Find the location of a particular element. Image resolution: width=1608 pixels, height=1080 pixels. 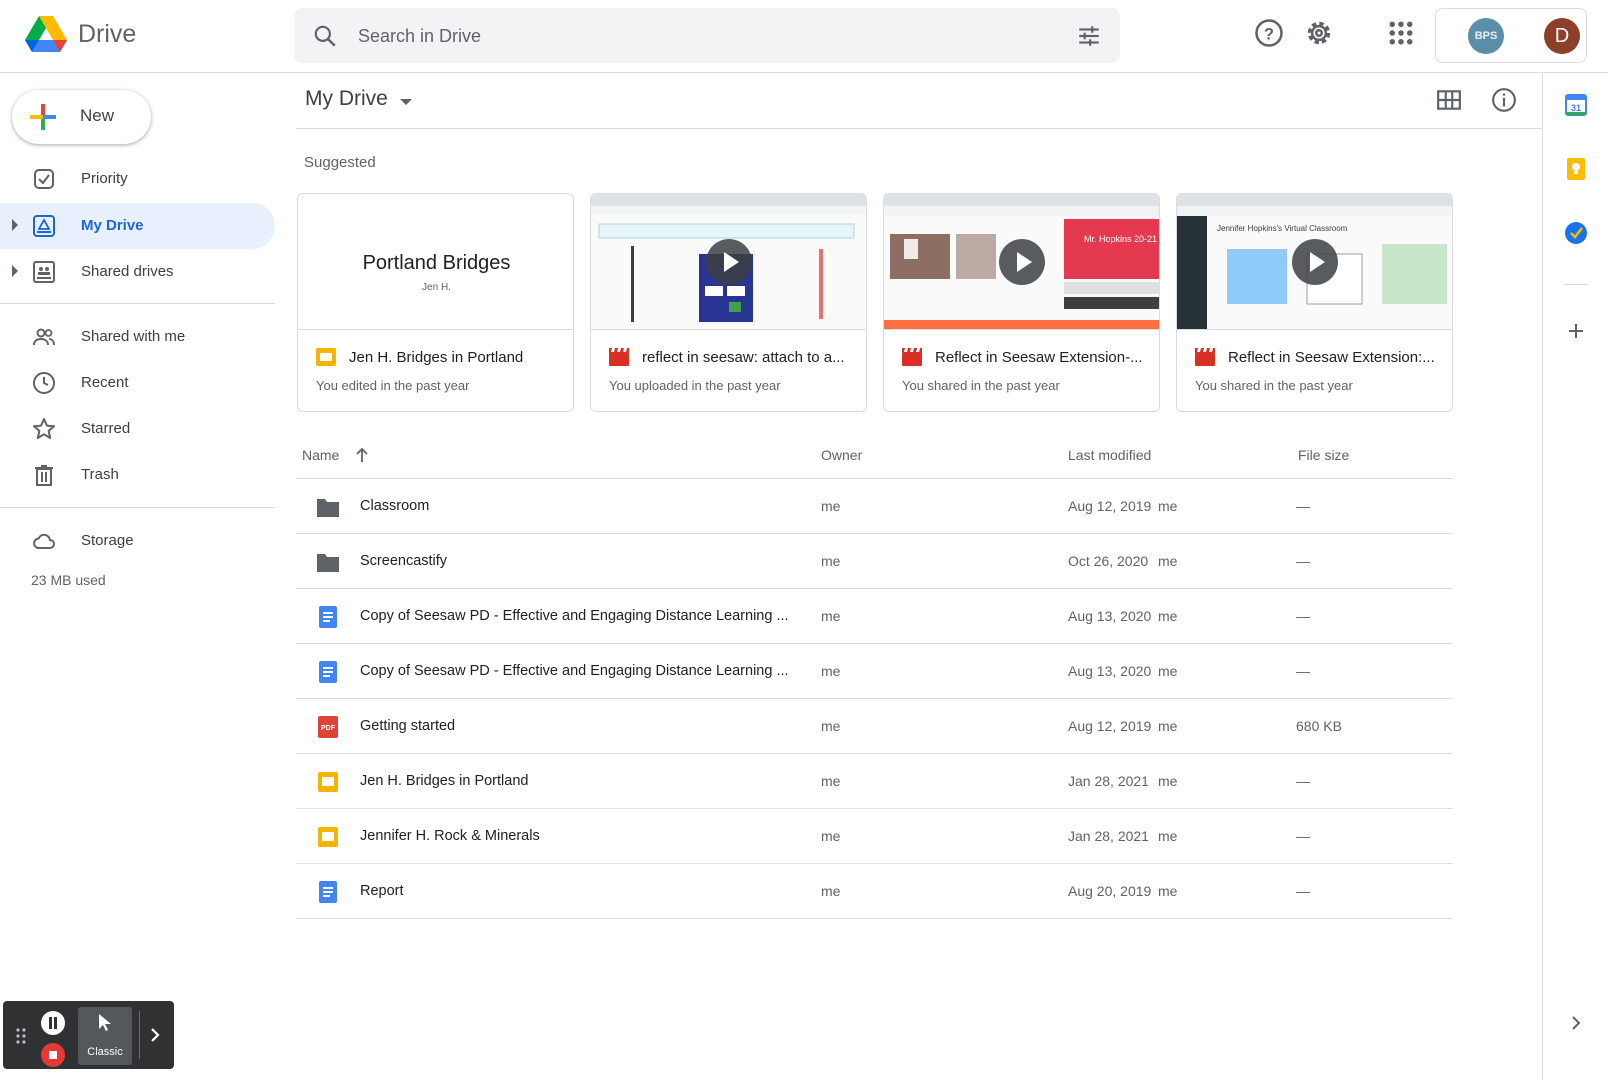

page-title: My Drive is located at coordinates (346, 99).